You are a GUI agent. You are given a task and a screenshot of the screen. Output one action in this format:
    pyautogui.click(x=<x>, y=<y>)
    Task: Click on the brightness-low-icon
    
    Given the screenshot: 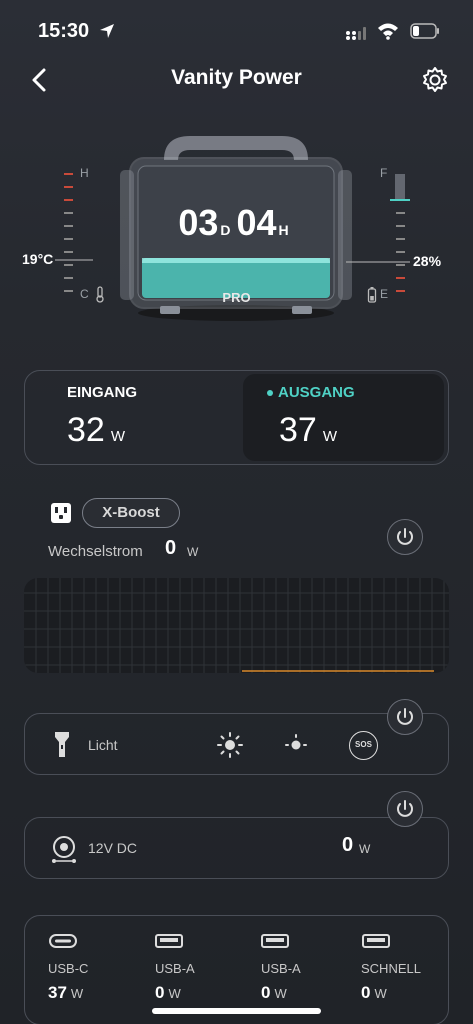 What is the action you would take?
    pyautogui.click(x=296, y=745)
    